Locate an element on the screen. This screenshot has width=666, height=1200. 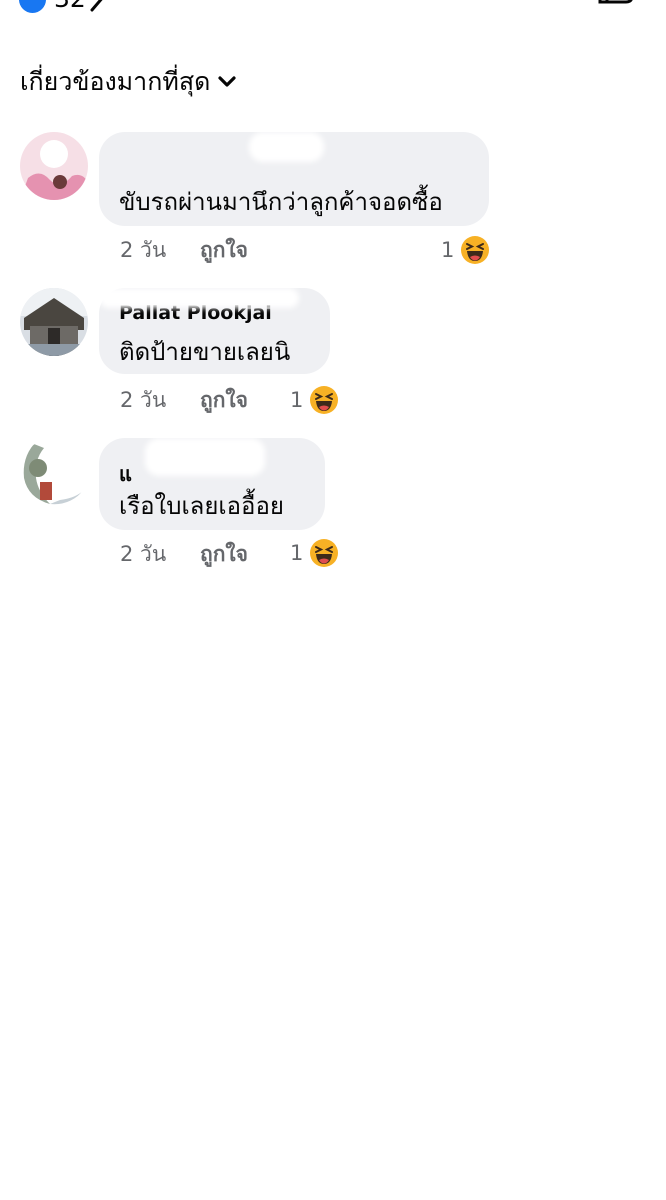
comment-text: เรือใบเลยเออื้อย is located at coordinates (201, 506).